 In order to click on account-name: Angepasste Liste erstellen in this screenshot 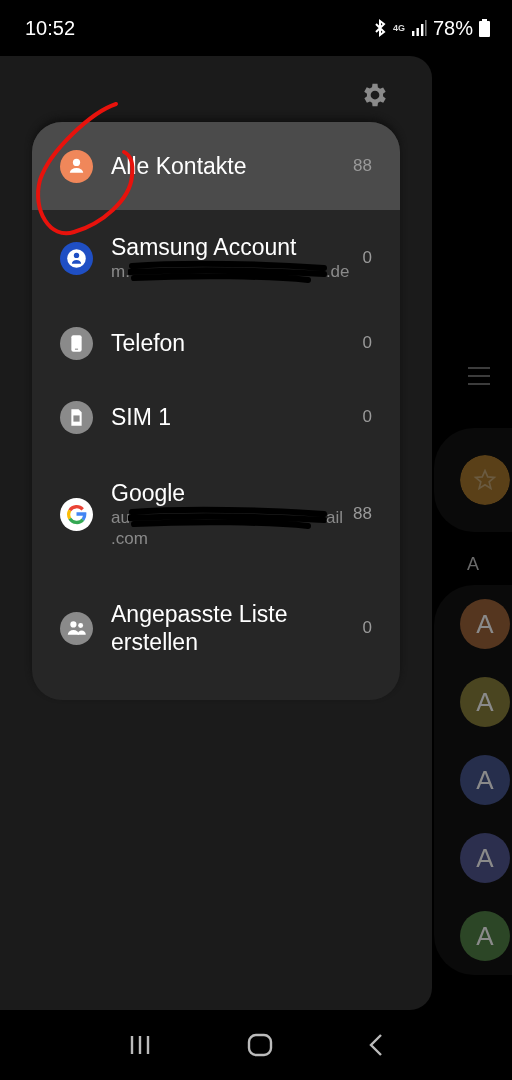, I will do `click(200, 628)`.